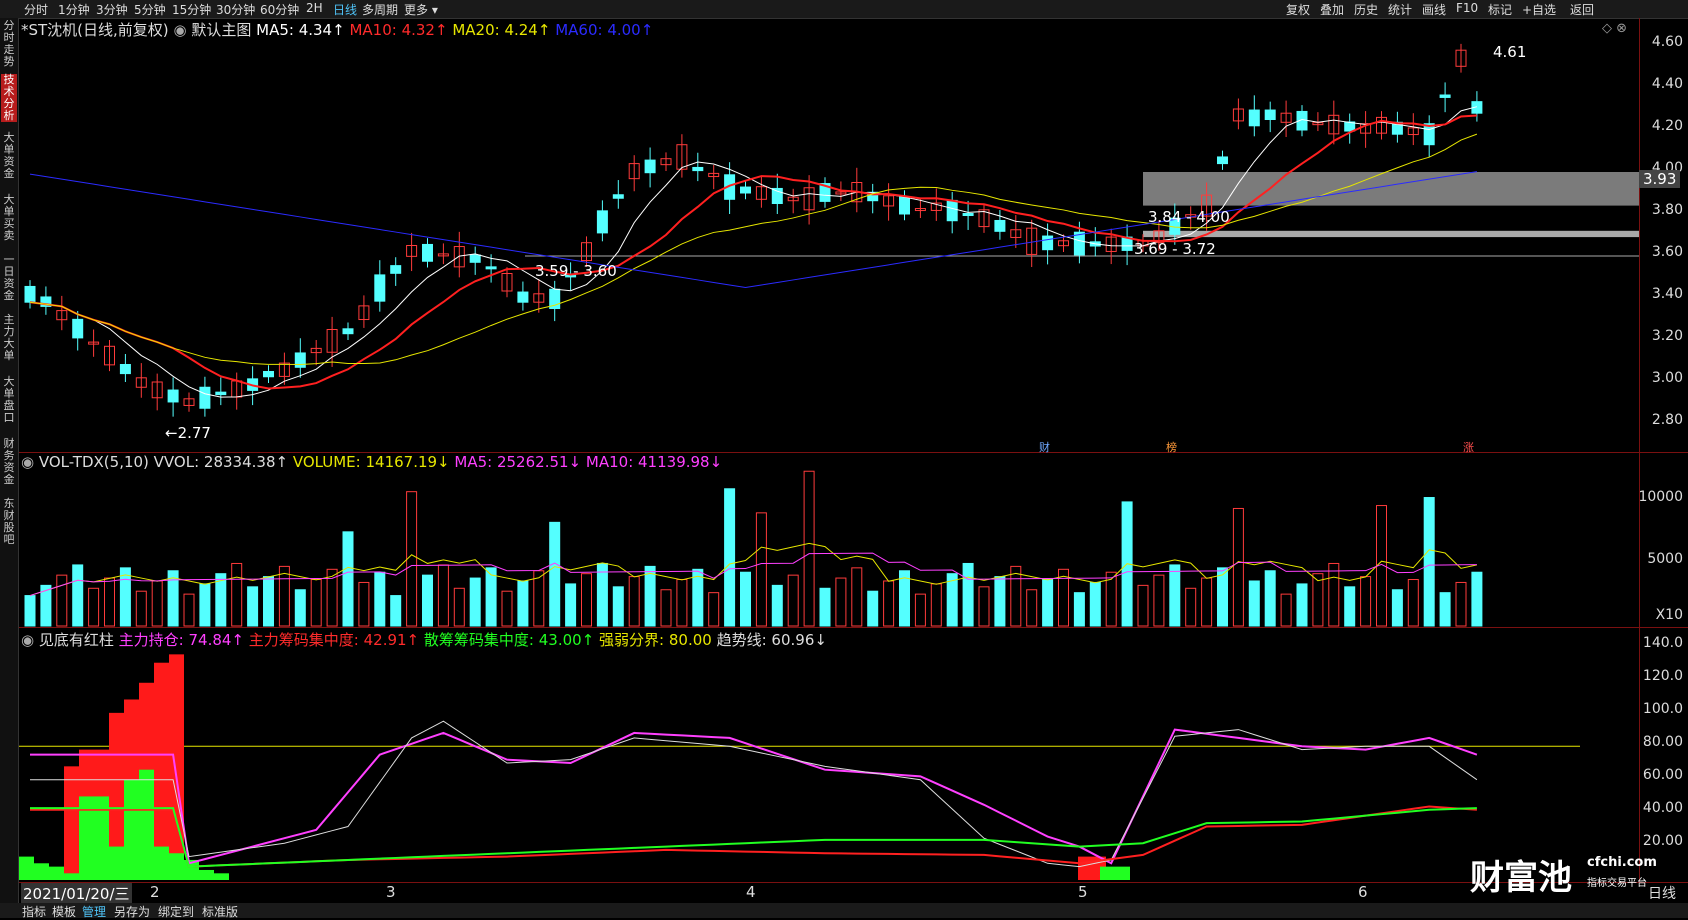 The width and height of the screenshot is (1688, 920). I want to click on brand-logo: 财富池, so click(1521, 878).